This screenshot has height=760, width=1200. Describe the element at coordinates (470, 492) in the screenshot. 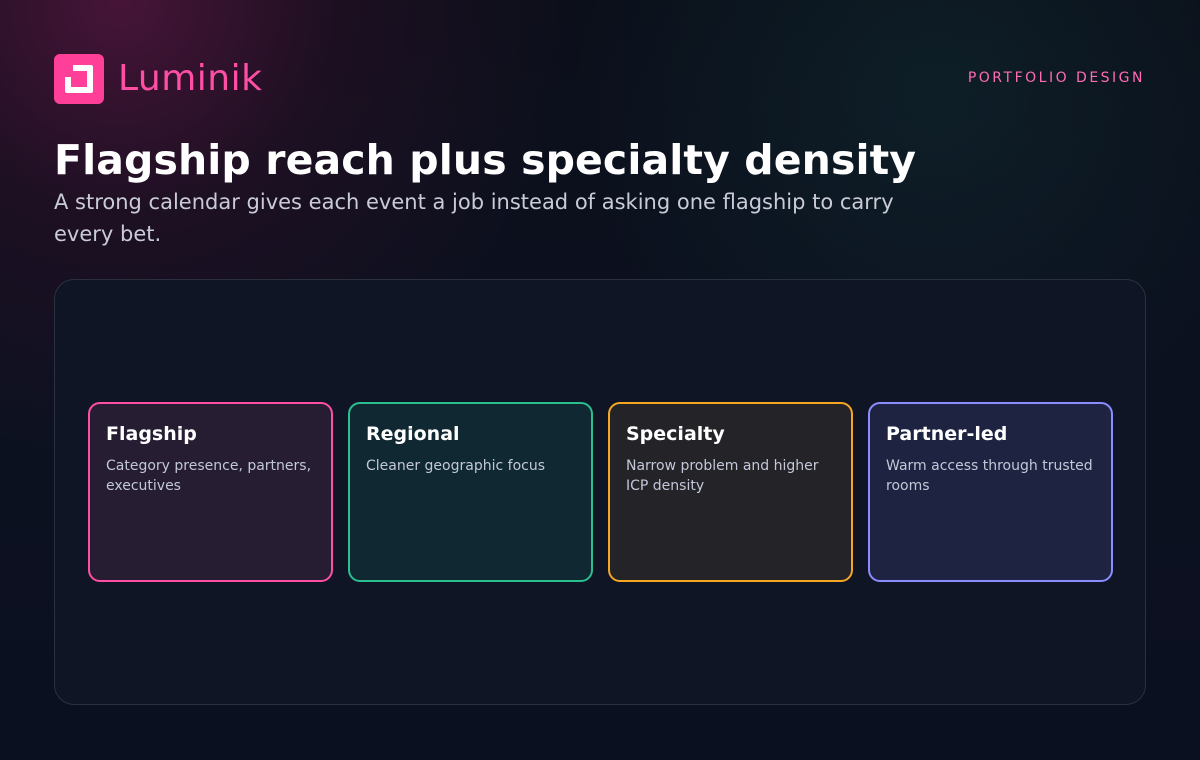

I see `card-regional: Regional Cleaner geographic focus` at that location.